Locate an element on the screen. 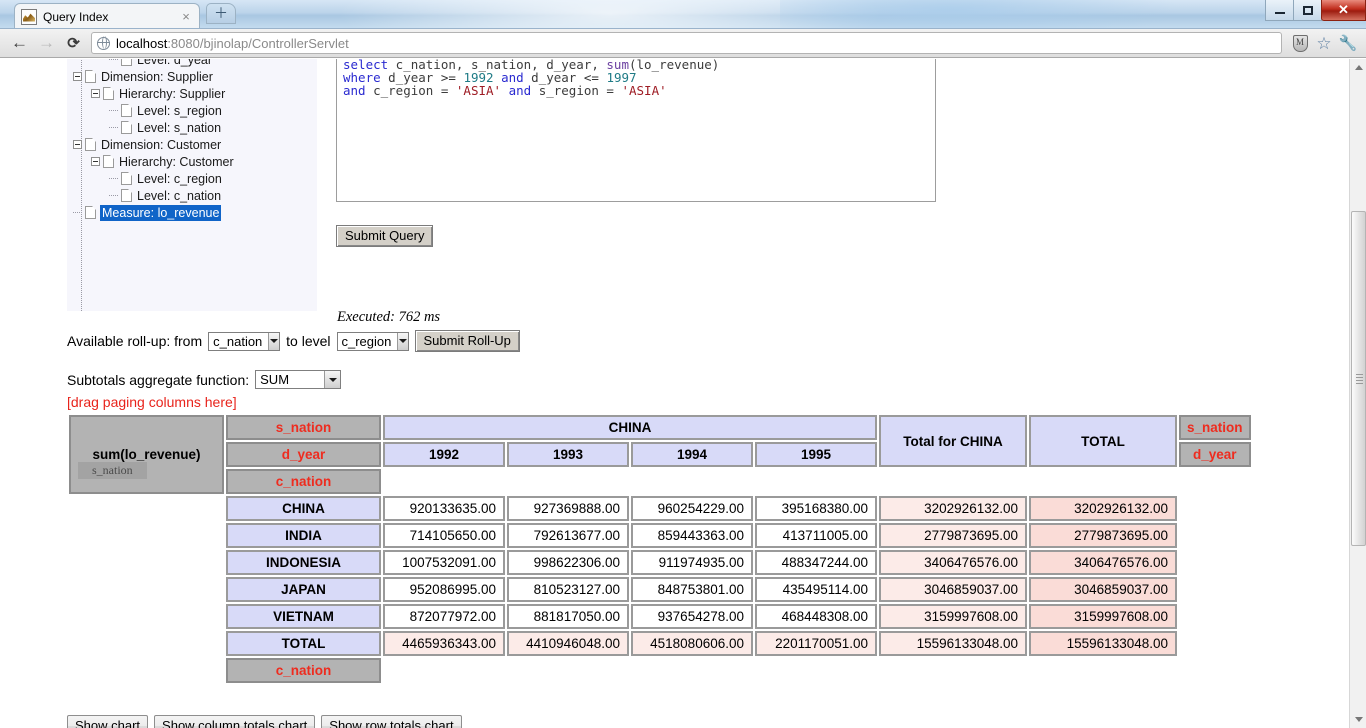 The width and height of the screenshot is (1366, 728). pivot-data-cell: 4410946048.00 is located at coordinates (568, 643).